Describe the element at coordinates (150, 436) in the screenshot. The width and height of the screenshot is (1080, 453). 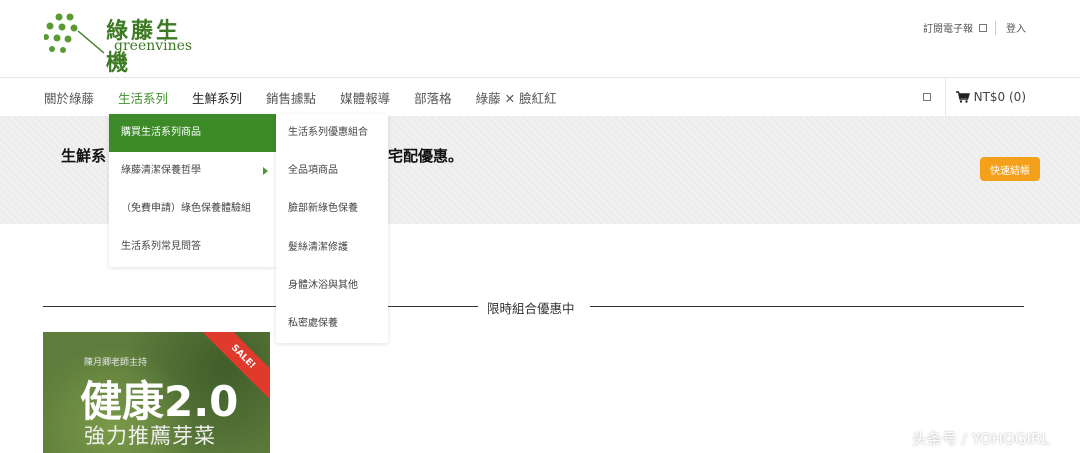
I see `product-tagline: 強力推薦芽菜` at that location.